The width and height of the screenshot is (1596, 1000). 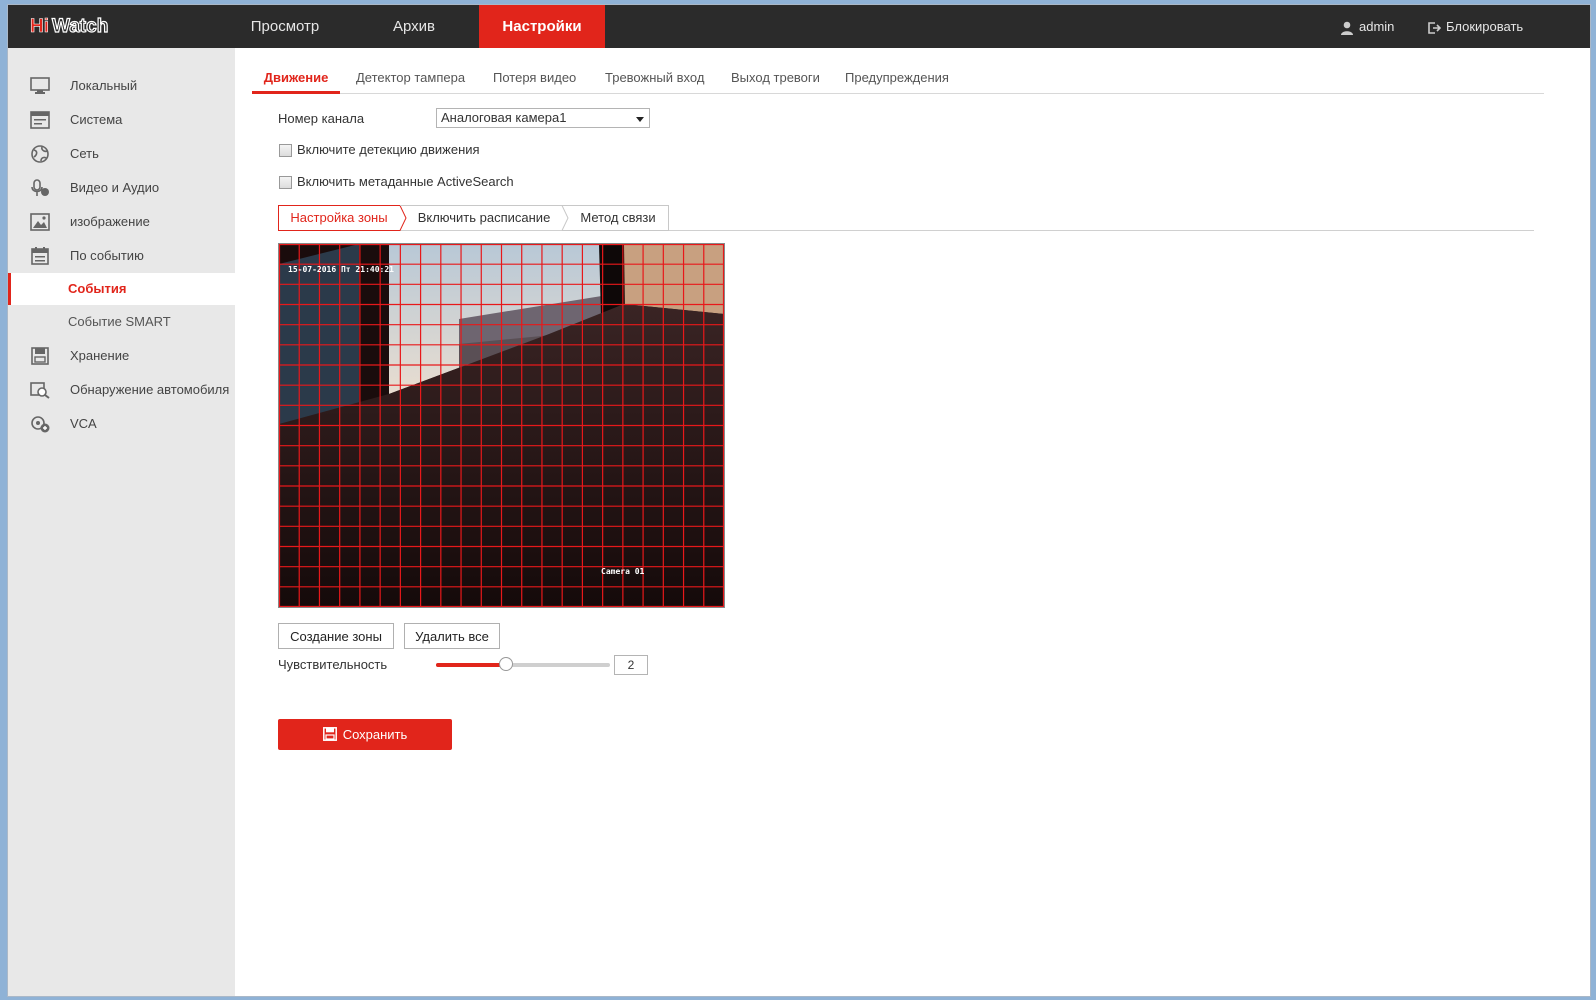 I want to click on motion-detection-label: Включите детекцию движения, so click(x=388, y=149).